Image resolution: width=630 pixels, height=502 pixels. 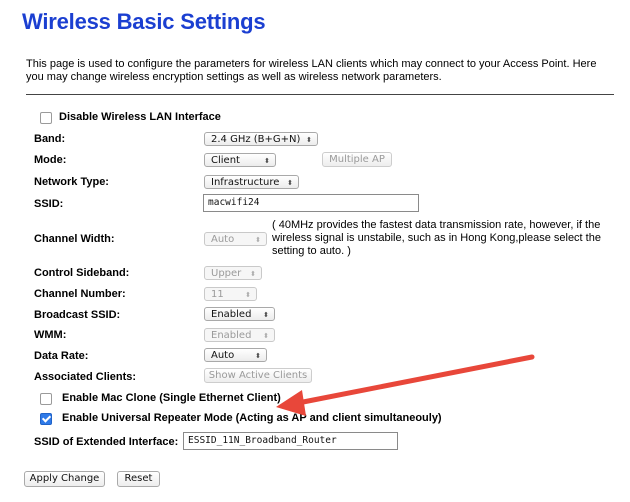 I want to click on annotation-arrow-icon, so click(x=405, y=385).